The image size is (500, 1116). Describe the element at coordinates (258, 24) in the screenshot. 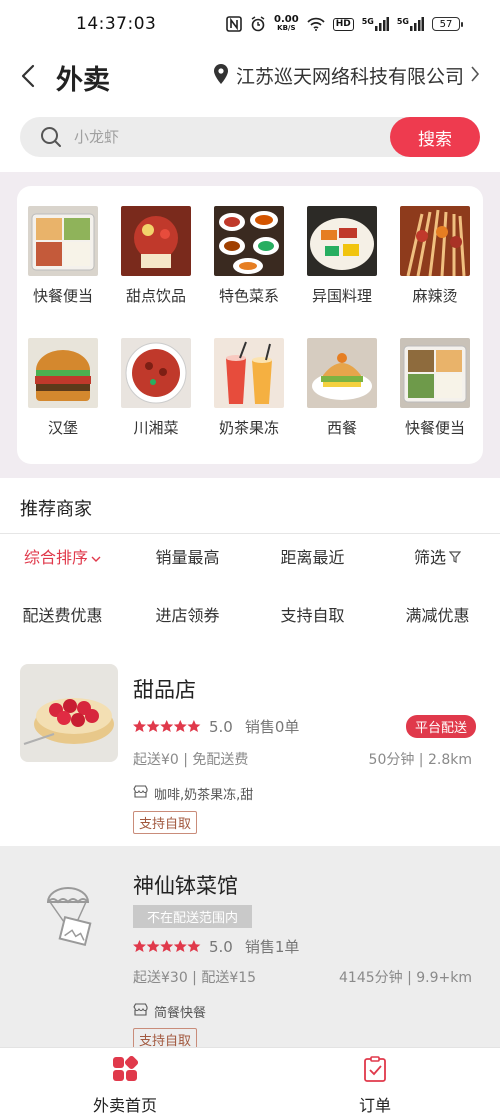

I see `alarm-icon` at that location.